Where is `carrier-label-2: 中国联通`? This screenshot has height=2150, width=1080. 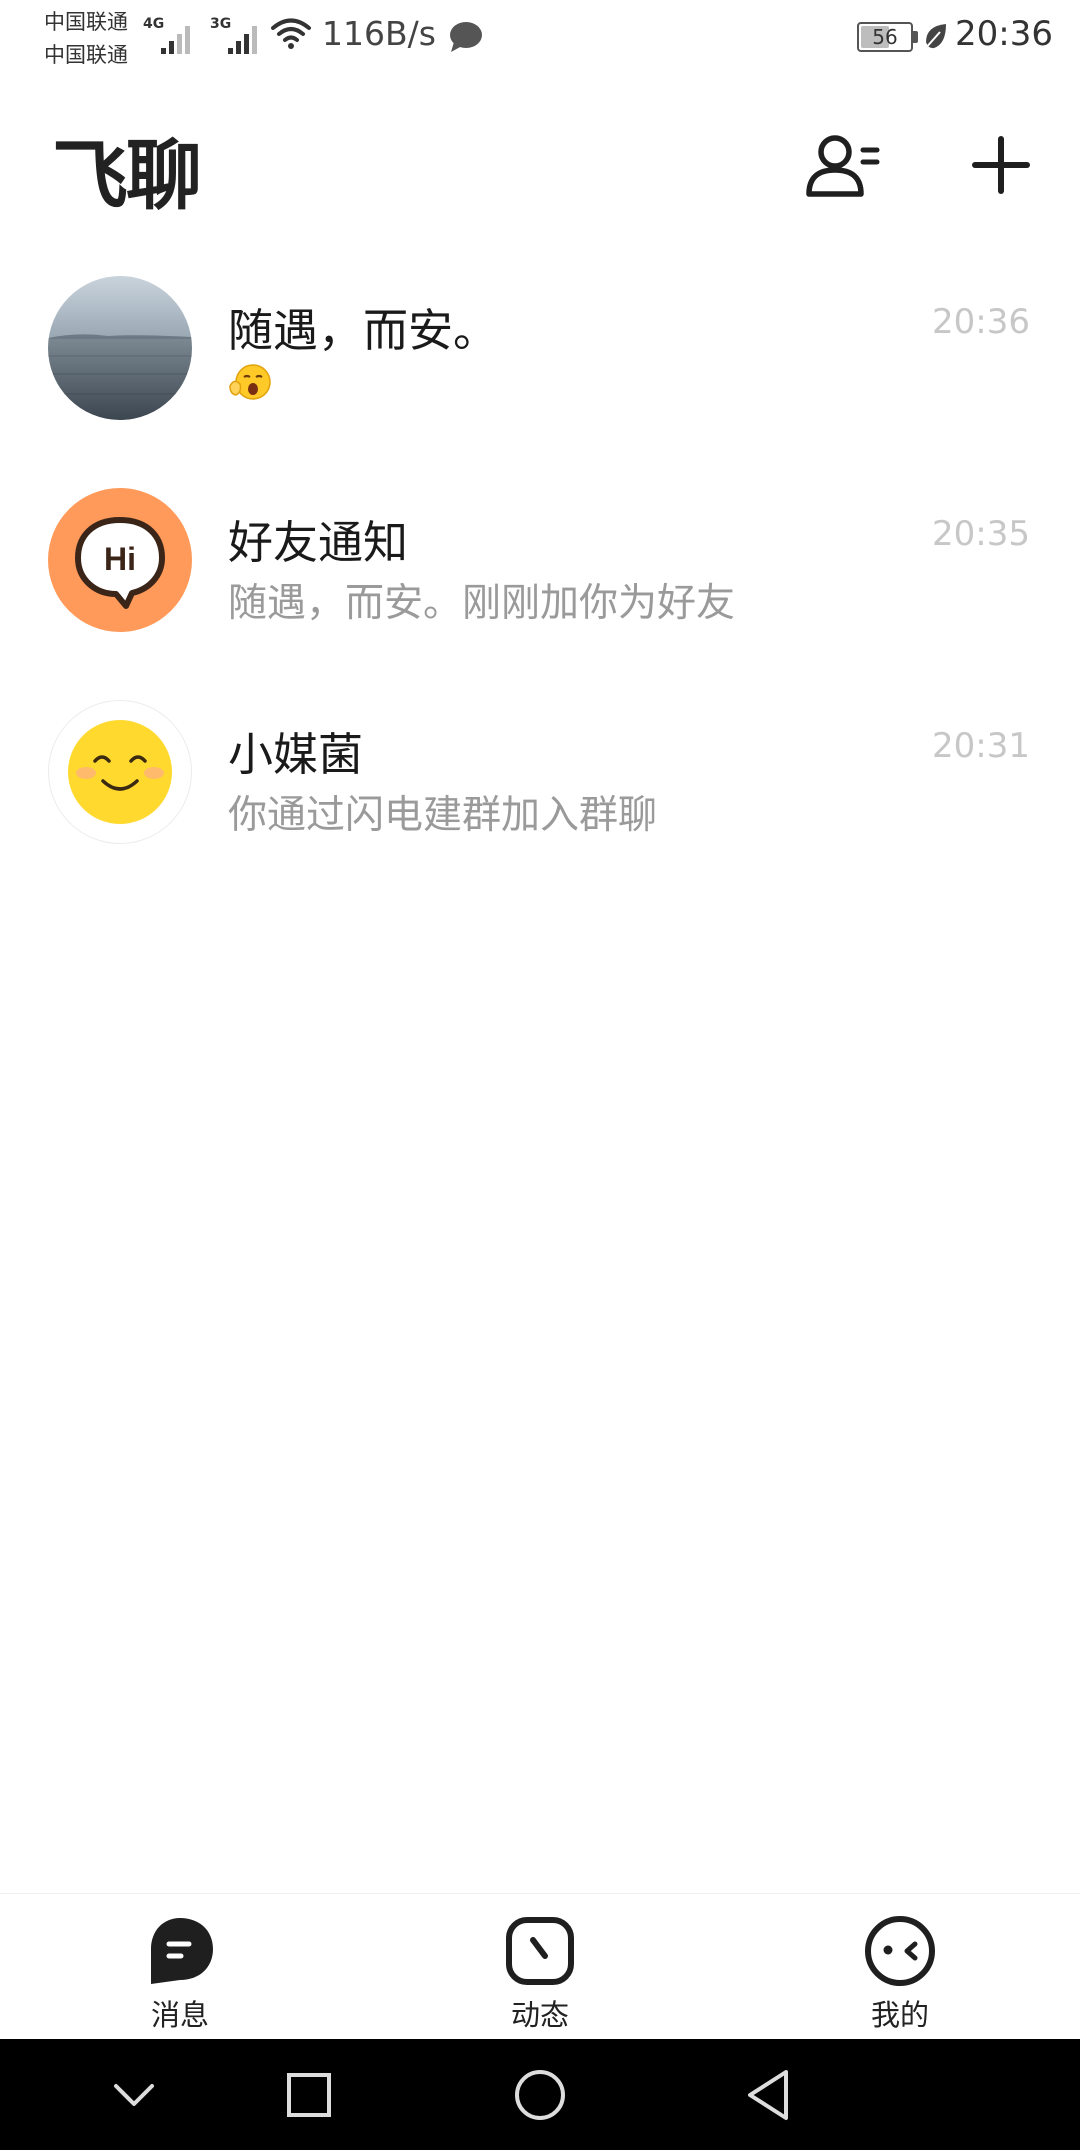 carrier-label-2: 中国联通 is located at coordinates (86, 55).